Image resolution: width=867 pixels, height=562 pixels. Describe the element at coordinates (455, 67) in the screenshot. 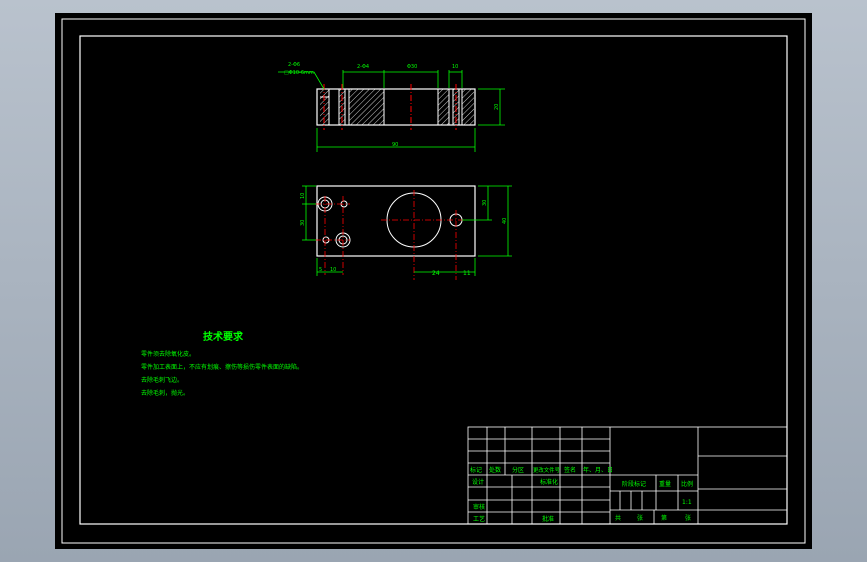

I see `dim-10-top: 10` at that location.